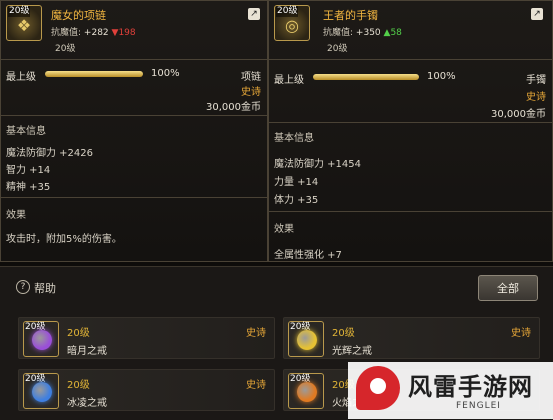 Image resolution: width=553 pixels, height=420 pixels. I want to click on watermark-title: 风雷手游网, so click(470, 387).